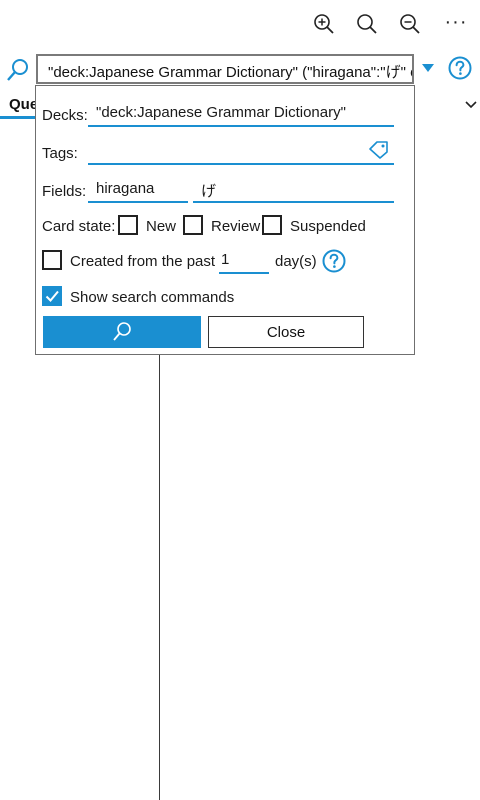 The image size is (480, 800). What do you see at coordinates (272, 225) in the screenshot?
I see `checkbox-suspended` at bounding box center [272, 225].